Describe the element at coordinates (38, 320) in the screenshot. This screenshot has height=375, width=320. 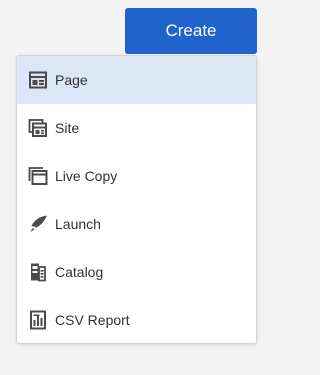
I see `csv-report-icon` at that location.